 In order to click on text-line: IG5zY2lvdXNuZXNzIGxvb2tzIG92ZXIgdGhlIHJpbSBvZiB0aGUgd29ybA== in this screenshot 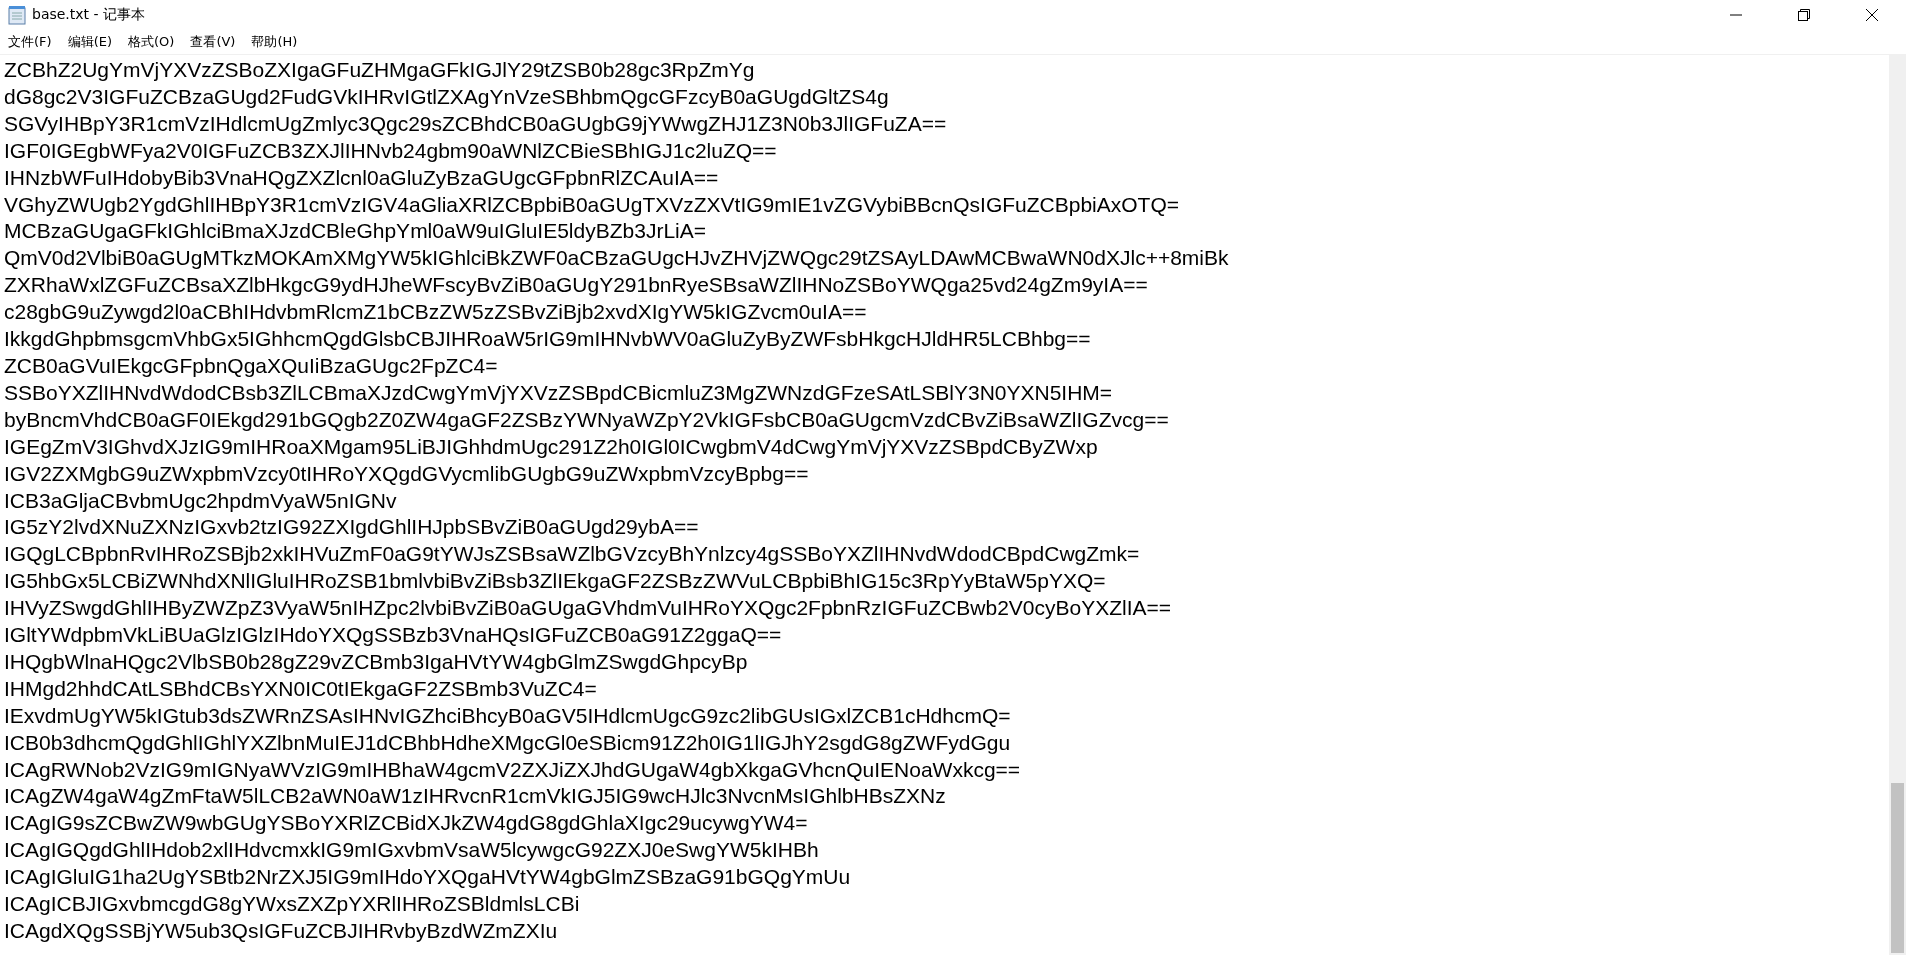, I will do `click(352, 527)`.